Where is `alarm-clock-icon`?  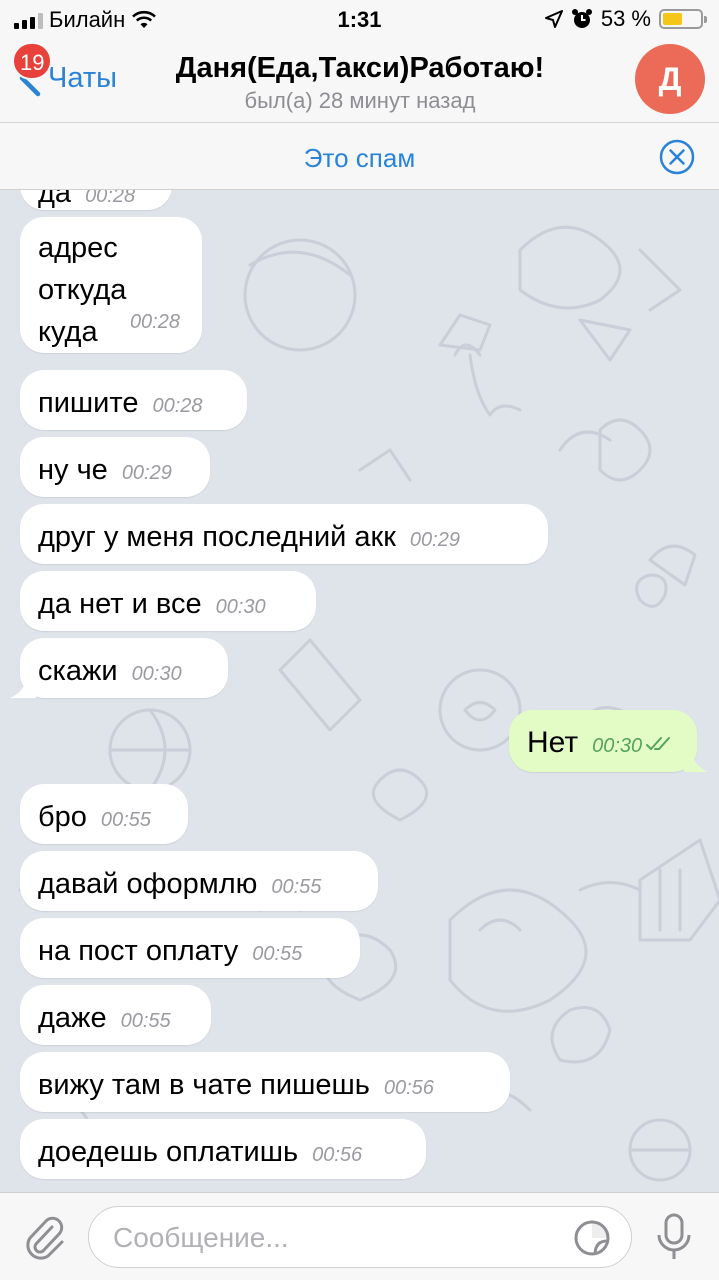
alarm-clock-icon is located at coordinates (581, 18).